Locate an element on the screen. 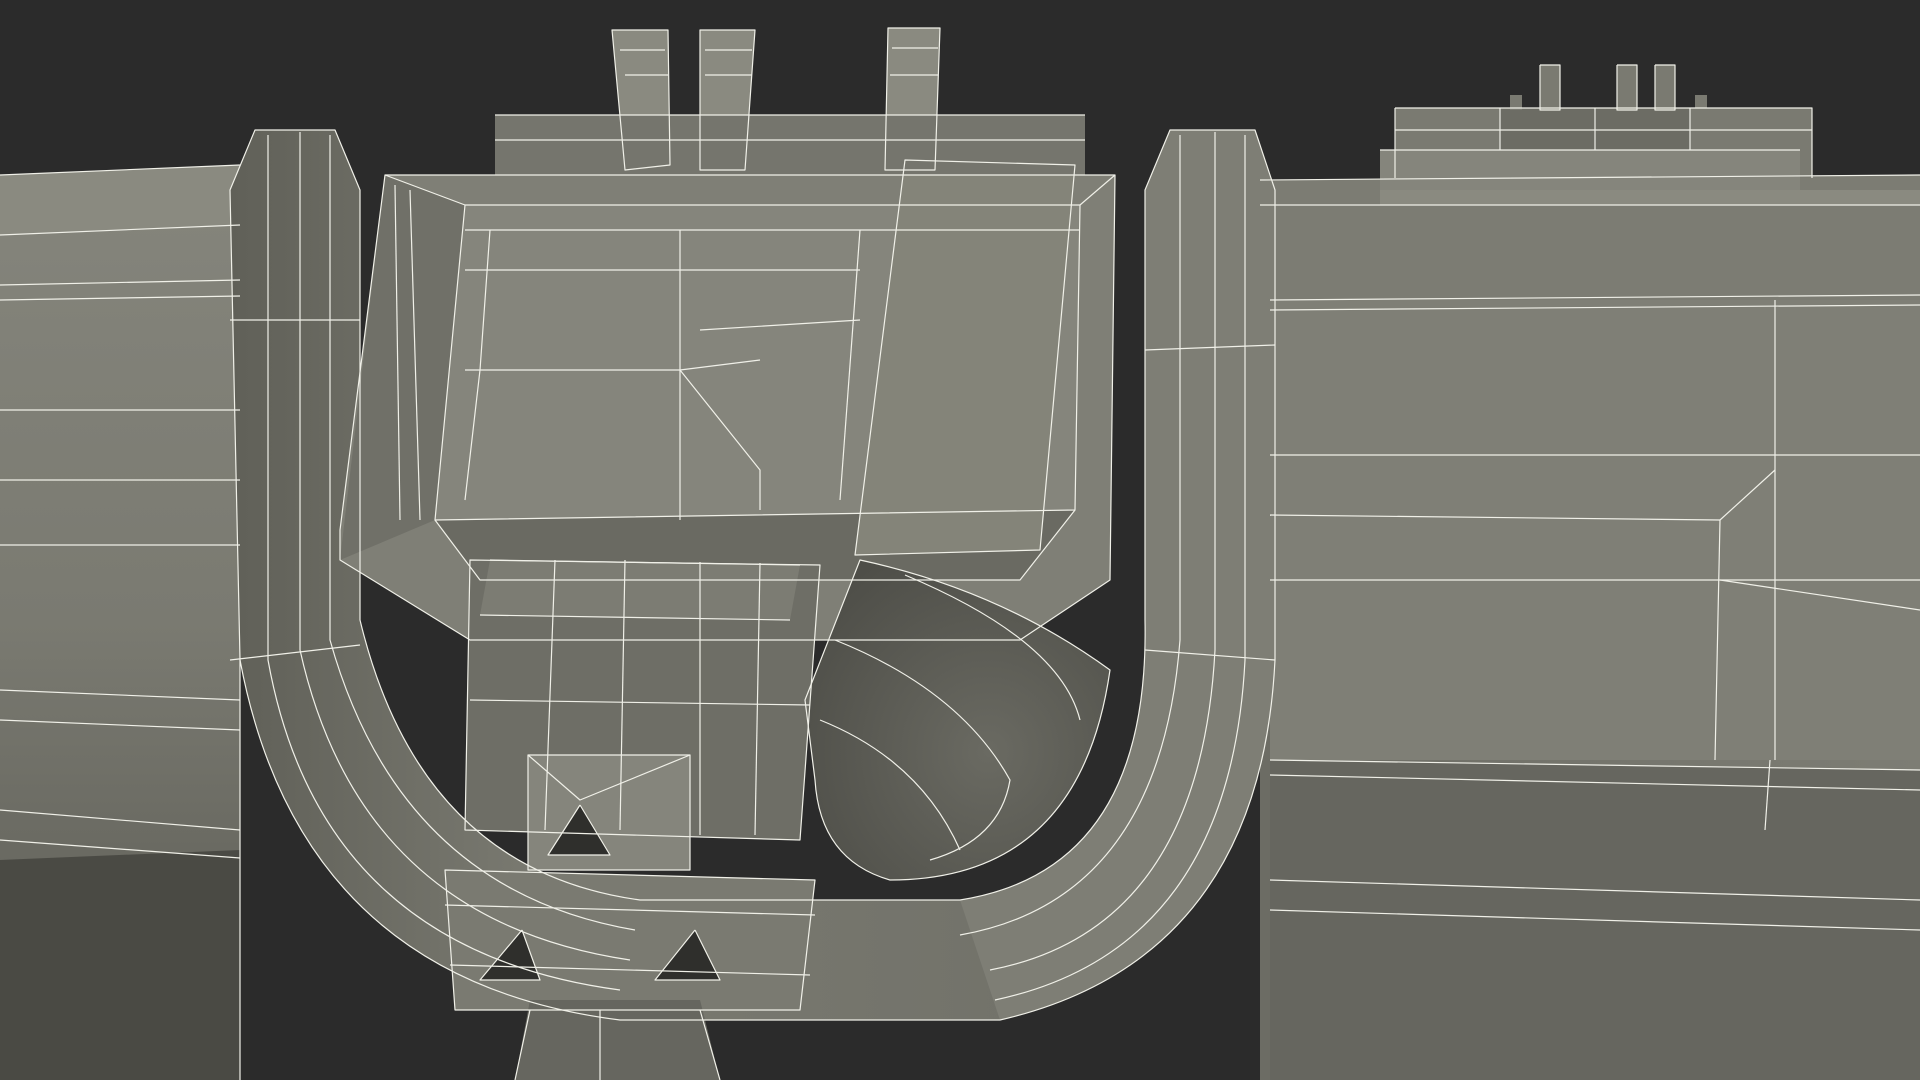  left-beam is located at coordinates (120, 622).